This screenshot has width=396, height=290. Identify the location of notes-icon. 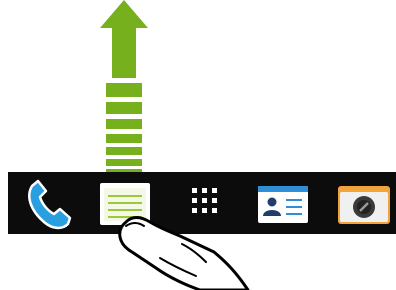
(125, 204).